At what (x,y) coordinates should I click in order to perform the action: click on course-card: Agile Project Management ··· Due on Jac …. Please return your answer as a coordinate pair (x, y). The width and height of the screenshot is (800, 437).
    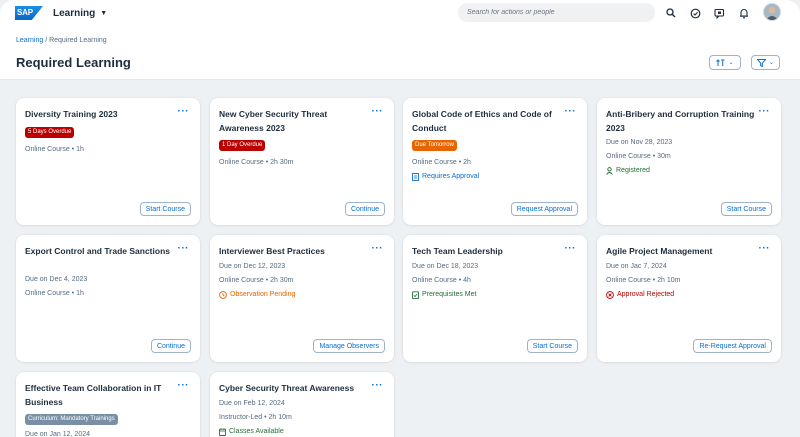
    Looking at the image, I should click on (689, 298).